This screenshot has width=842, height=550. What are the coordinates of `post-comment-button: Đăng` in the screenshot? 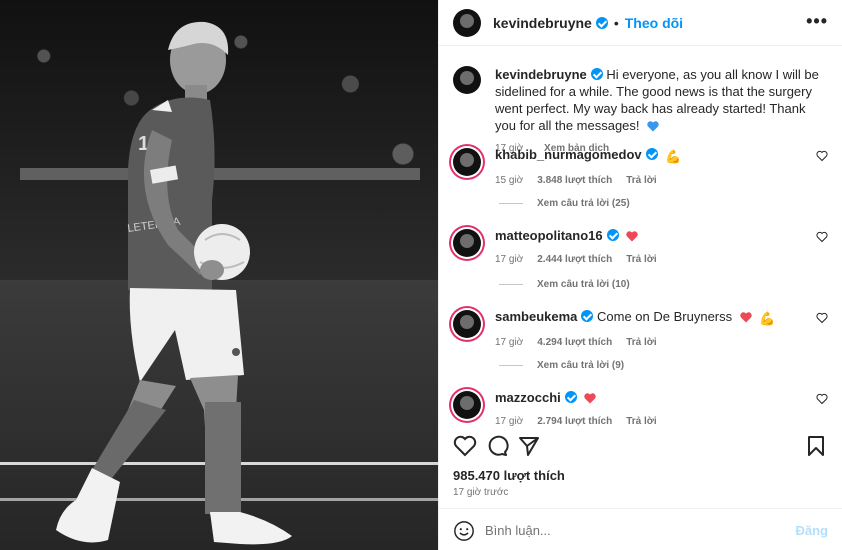 It's located at (812, 530).